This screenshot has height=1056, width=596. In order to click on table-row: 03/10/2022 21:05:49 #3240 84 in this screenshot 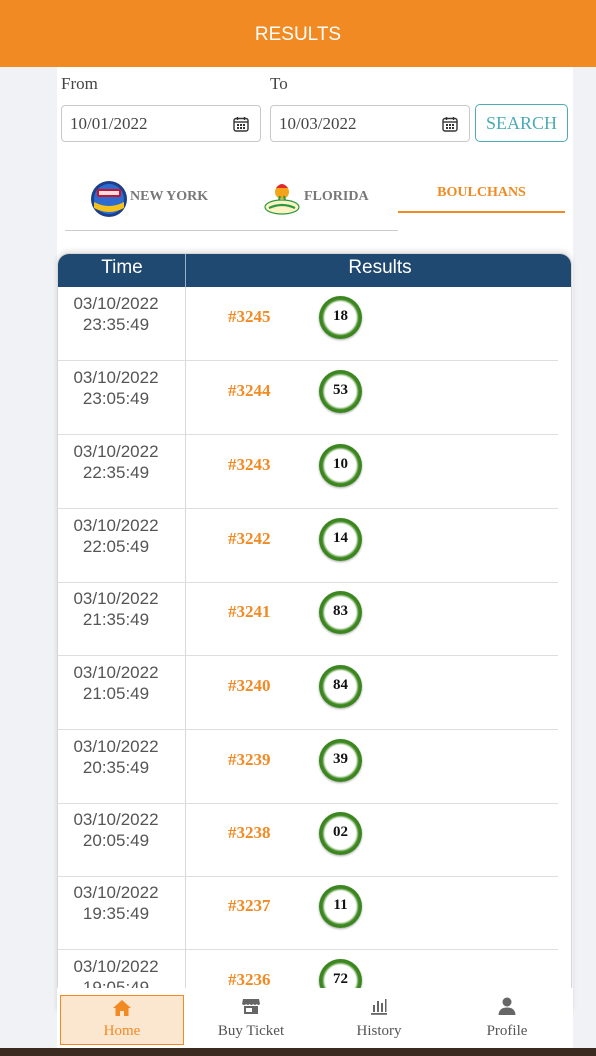, I will do `click(308, 693)`.